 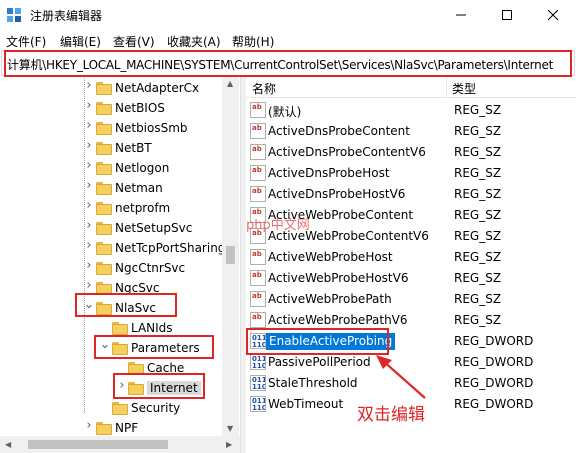 I want to click on tree-item: Security, so click(x=111, y=409).